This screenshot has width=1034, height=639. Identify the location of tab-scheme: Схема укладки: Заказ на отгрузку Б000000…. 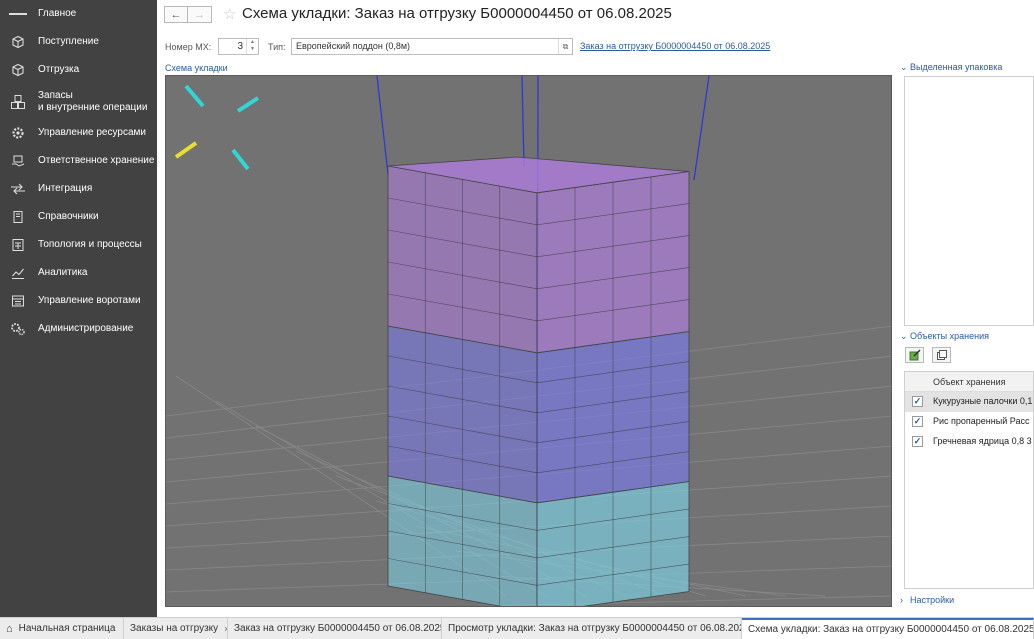
(888, 628).